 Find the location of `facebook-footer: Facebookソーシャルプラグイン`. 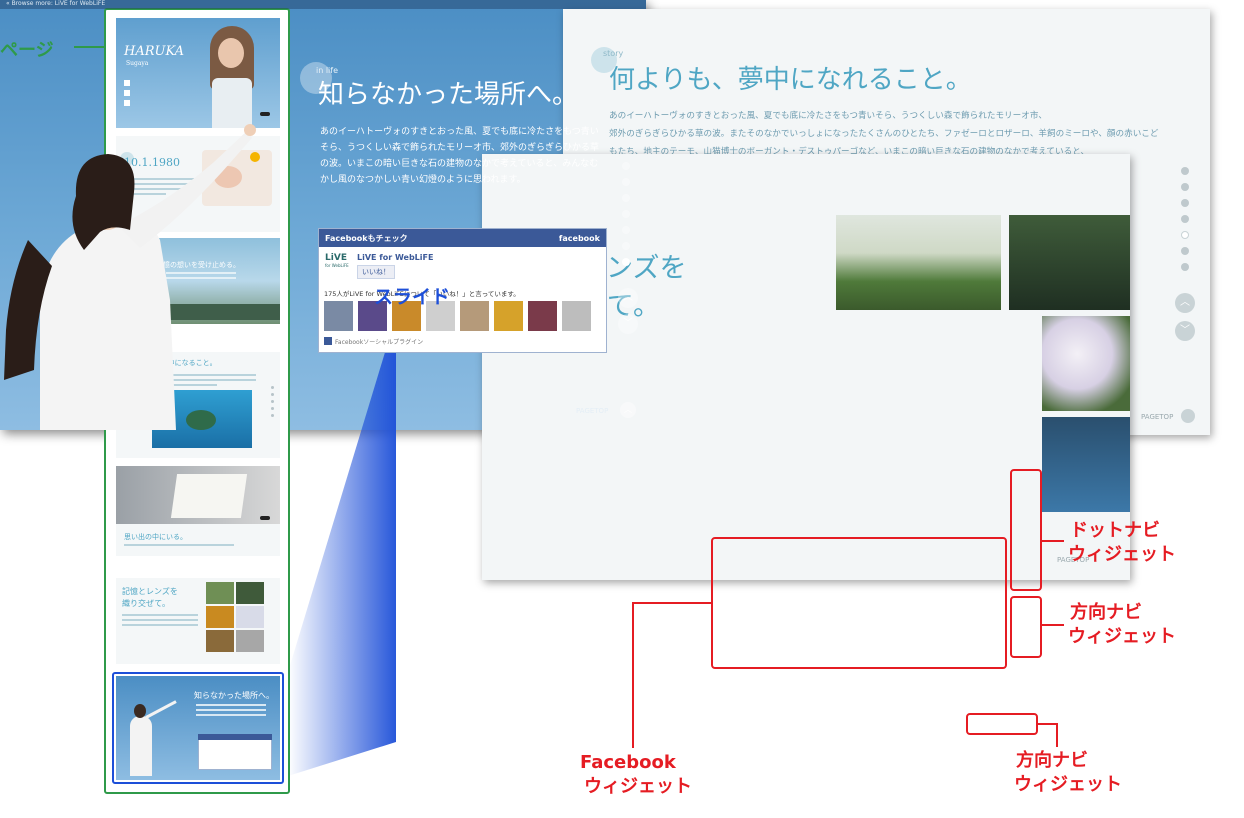

facebook-footer: Facebookソーシャルプラグイン is located at coordinates (379, 342).